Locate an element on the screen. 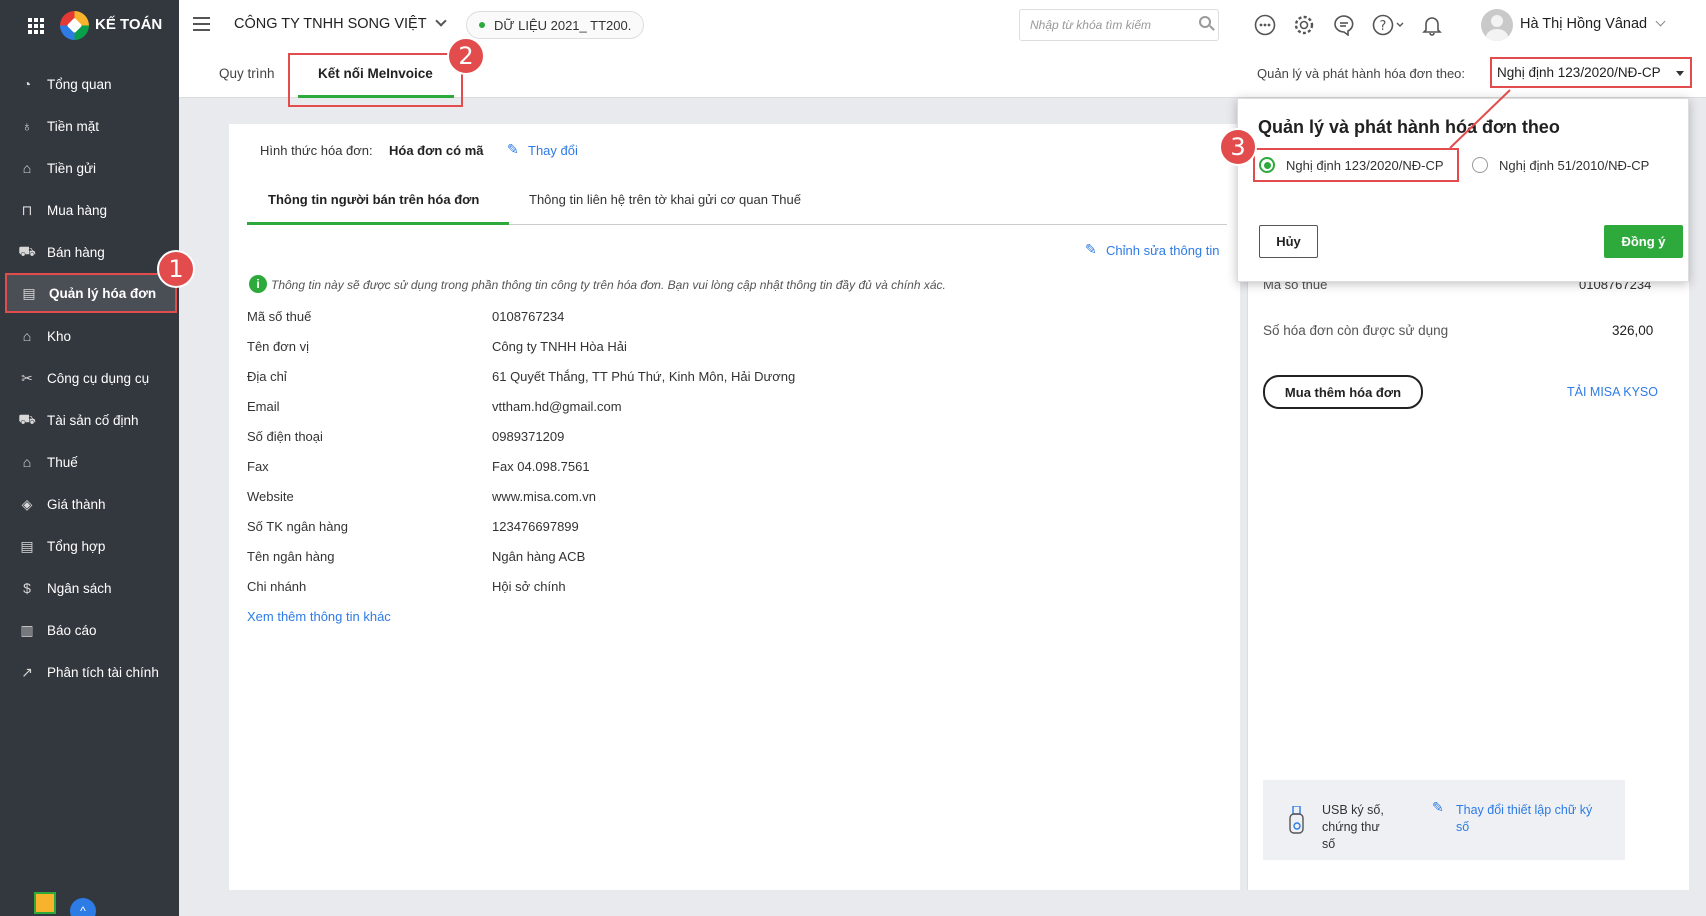 This screenshot has width=1706, height=916. search-icon is located at coordinates (1207, 24).